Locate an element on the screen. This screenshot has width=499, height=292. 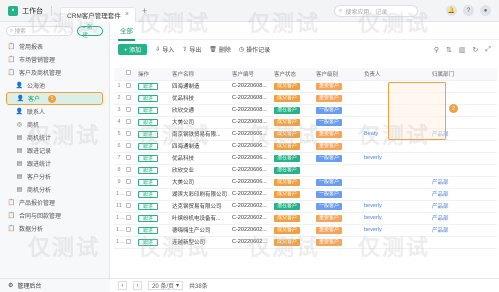
tab-all: 全部 is located at coordinates (126, 31).